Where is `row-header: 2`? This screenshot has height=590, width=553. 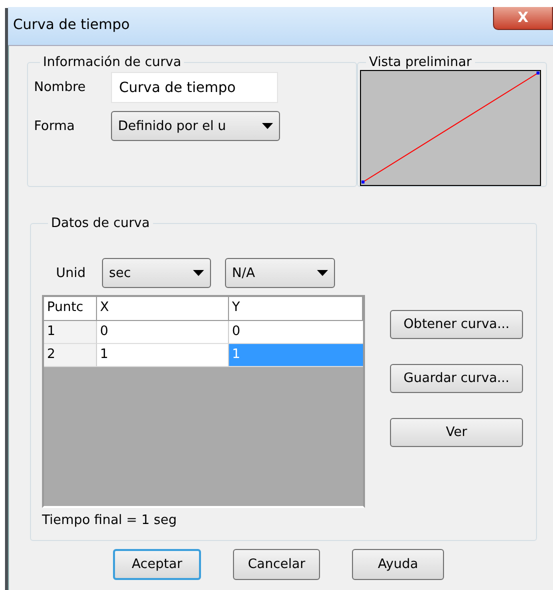 row-header: 2 is located at coordinates (70, 355).